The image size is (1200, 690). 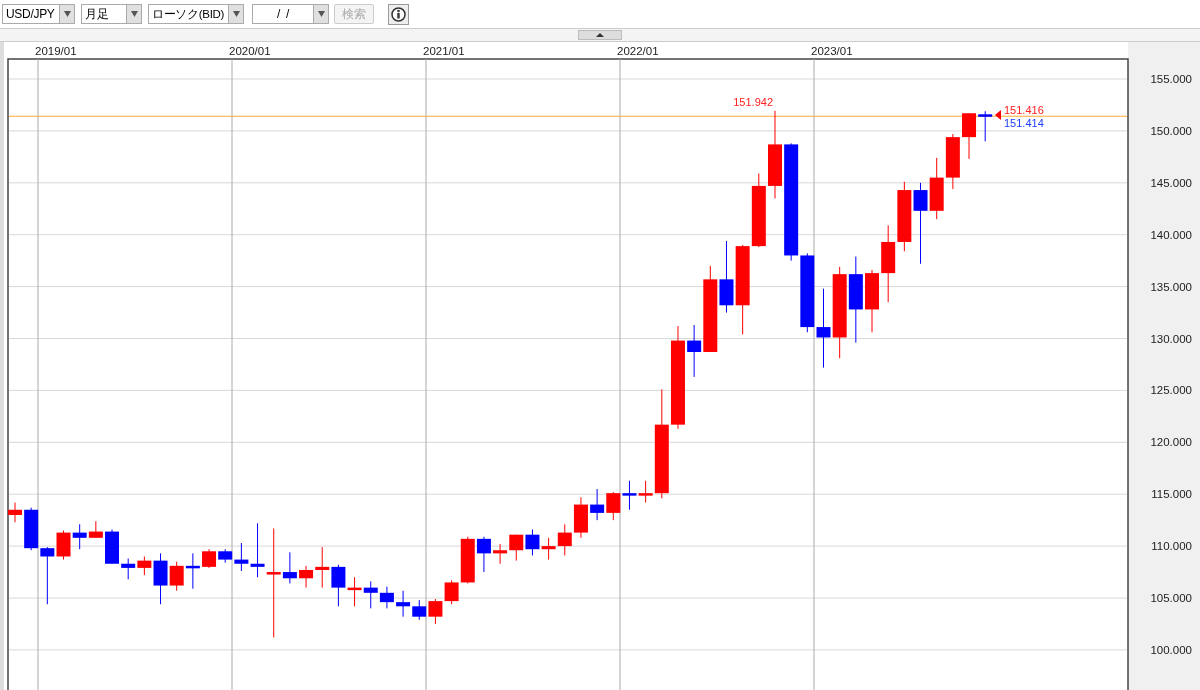 I want to click on date-axis-label: 2021/01, so click(x=444, y=51).